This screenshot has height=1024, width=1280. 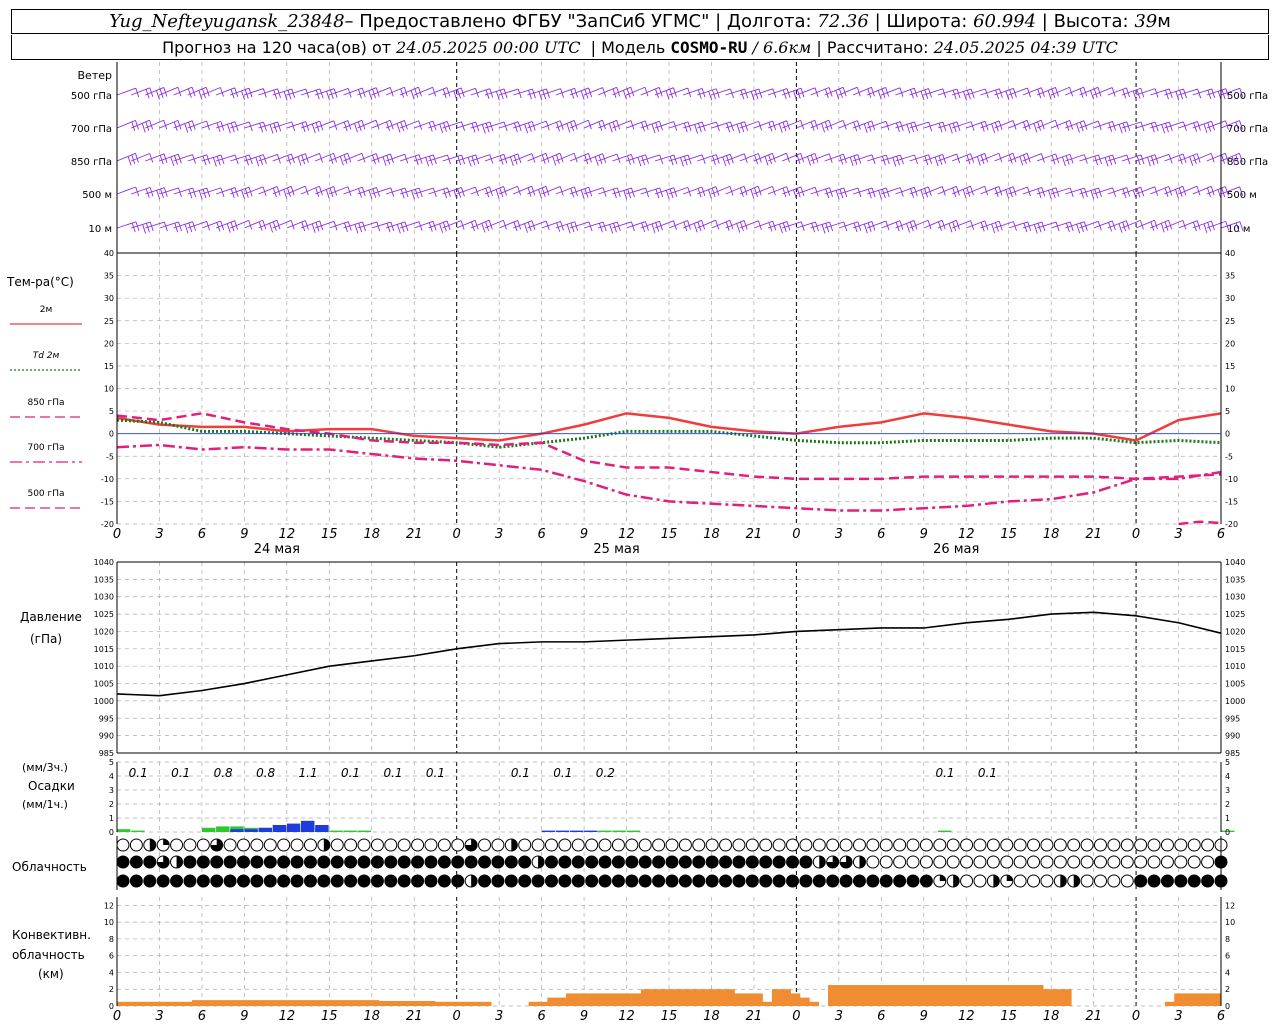 I want to click on day-label: 26 мая, so click(x=956, y=549).